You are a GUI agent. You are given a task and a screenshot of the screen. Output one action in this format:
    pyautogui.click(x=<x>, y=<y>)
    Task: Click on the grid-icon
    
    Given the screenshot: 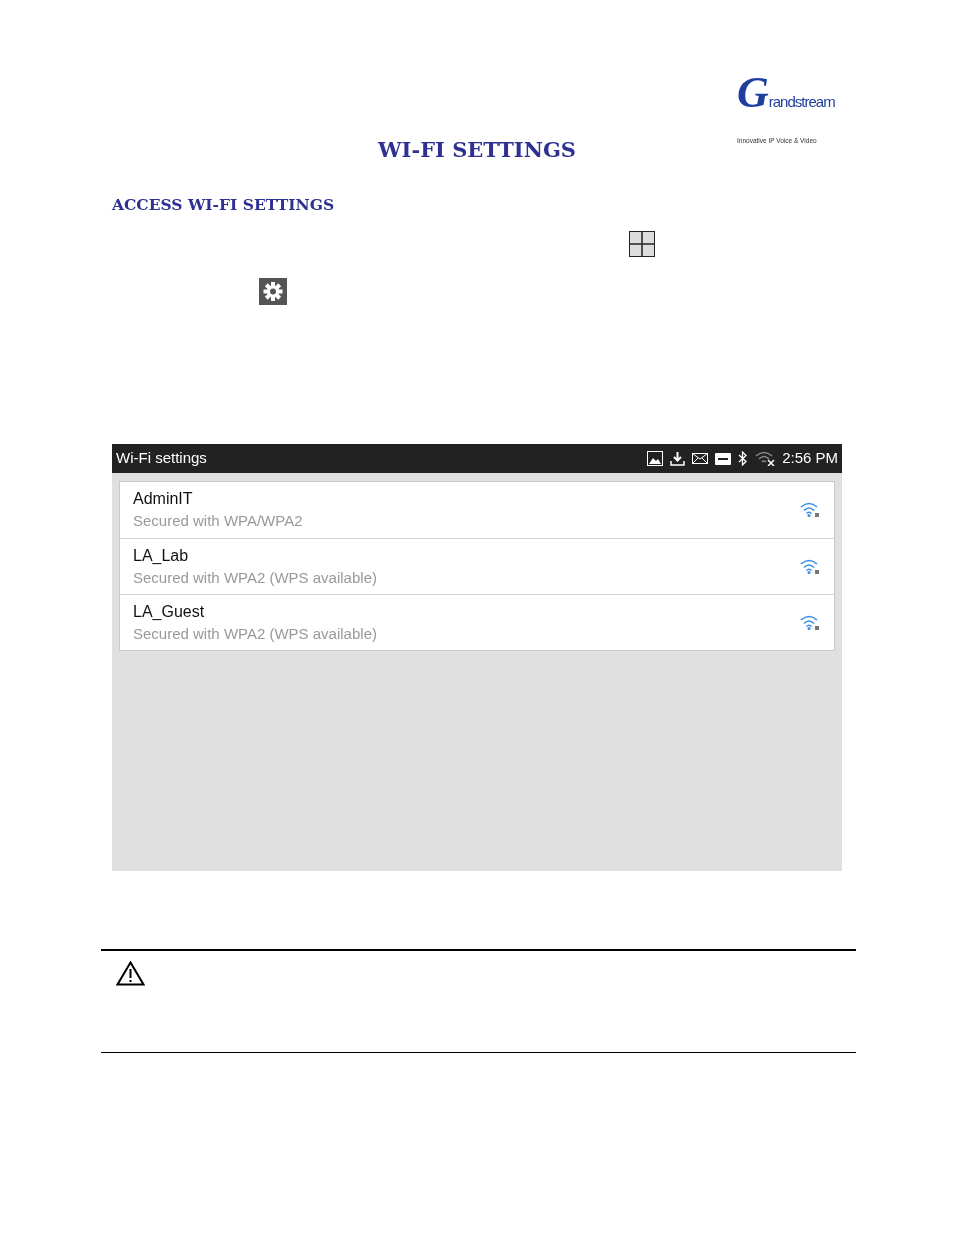 What is the action you would take?
    pyautogui.click(x=642, y=244)
    